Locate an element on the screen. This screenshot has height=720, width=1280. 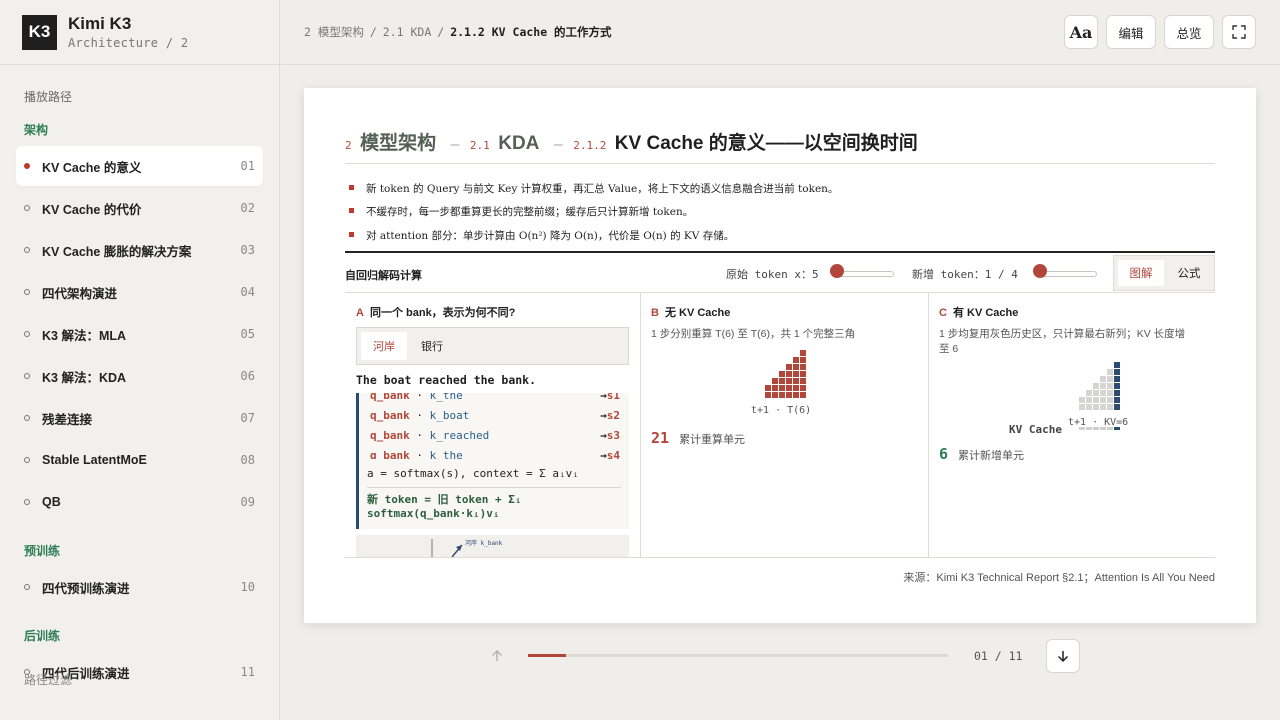
original-token-label: 原始 token x：5 is located at coordinates (772, 274).